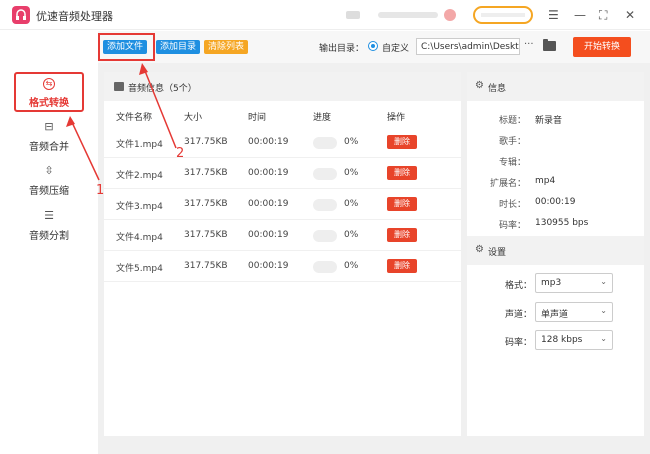 This screenshot has width=650, height=454. What do you see at coordinates (139, 145) in the screenshot?
I see `file-name: 文件1.mp4` at bounding box center [139, 145].